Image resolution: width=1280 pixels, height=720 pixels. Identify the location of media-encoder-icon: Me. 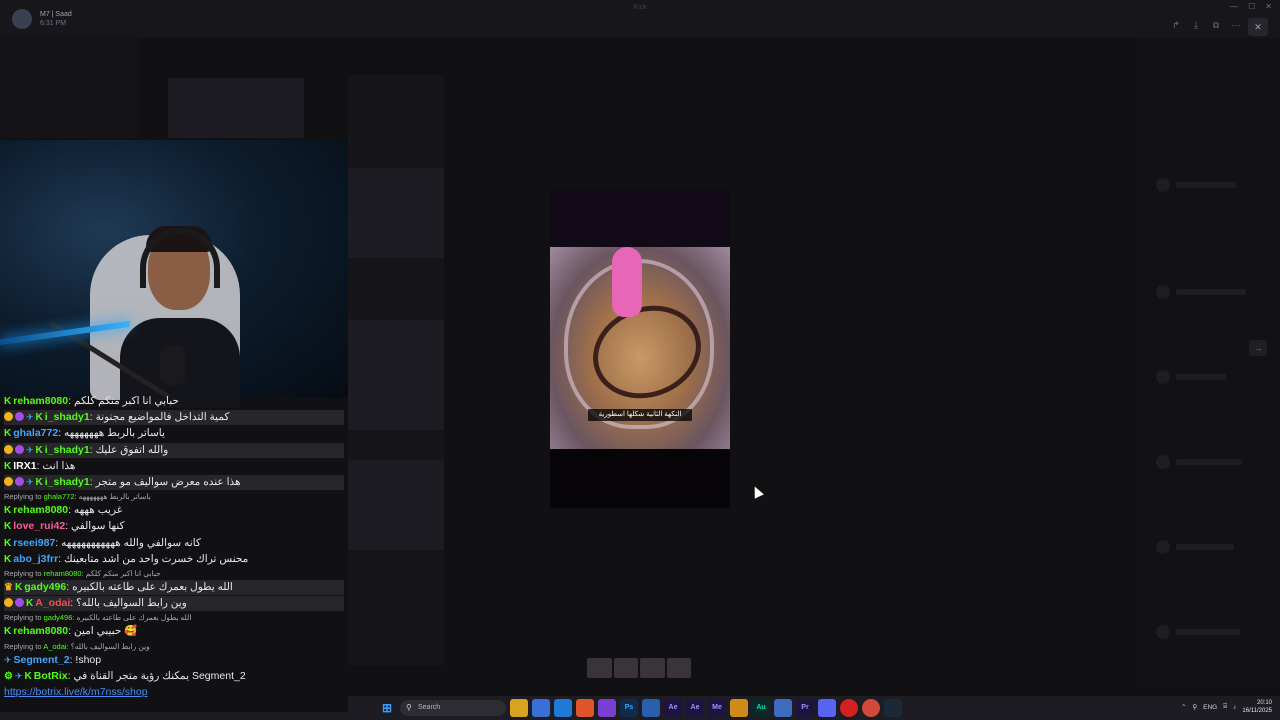
(717, 708).